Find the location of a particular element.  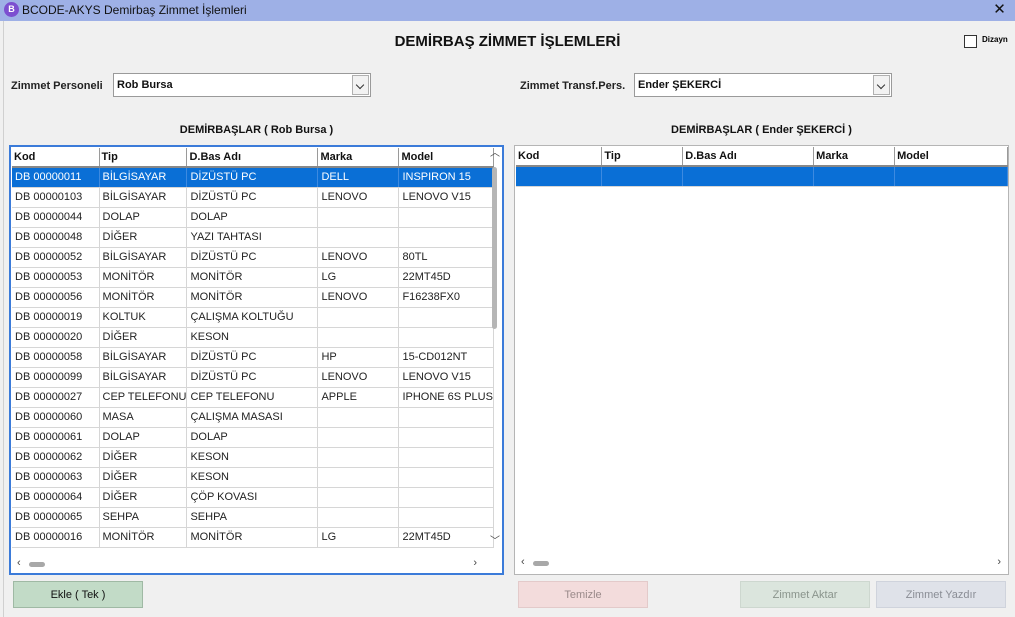

table-row: DB 00000056 MONİTÖR MONİTÖR LENOVO F16238FX0 is located at coordinates (253, 297).